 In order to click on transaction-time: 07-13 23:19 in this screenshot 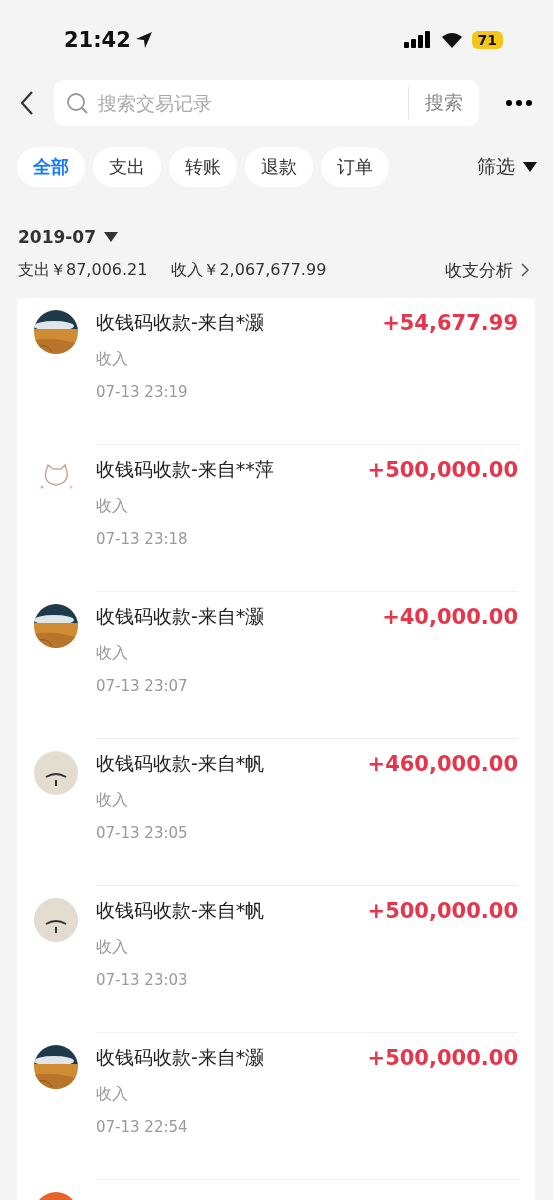, I will do `click(142, 392)`.